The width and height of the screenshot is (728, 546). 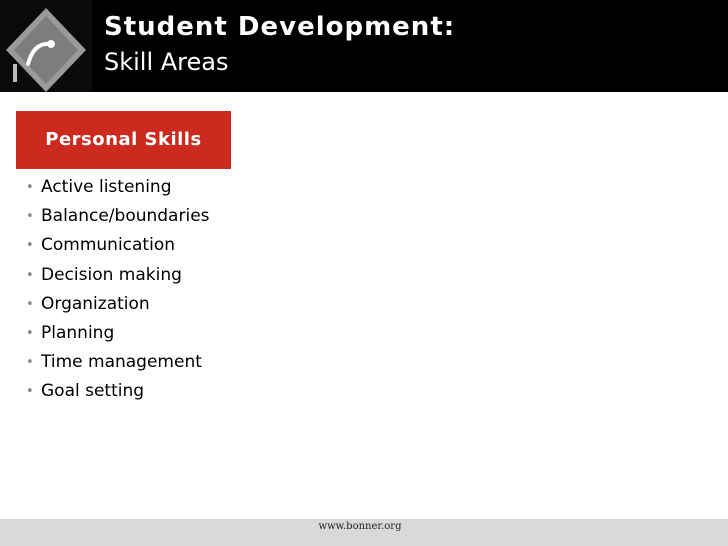 What do you see at coordinates (360, 526) in the screenshot?
I see `footer-url: www.bonner.org` at bounding box center [360, 526].